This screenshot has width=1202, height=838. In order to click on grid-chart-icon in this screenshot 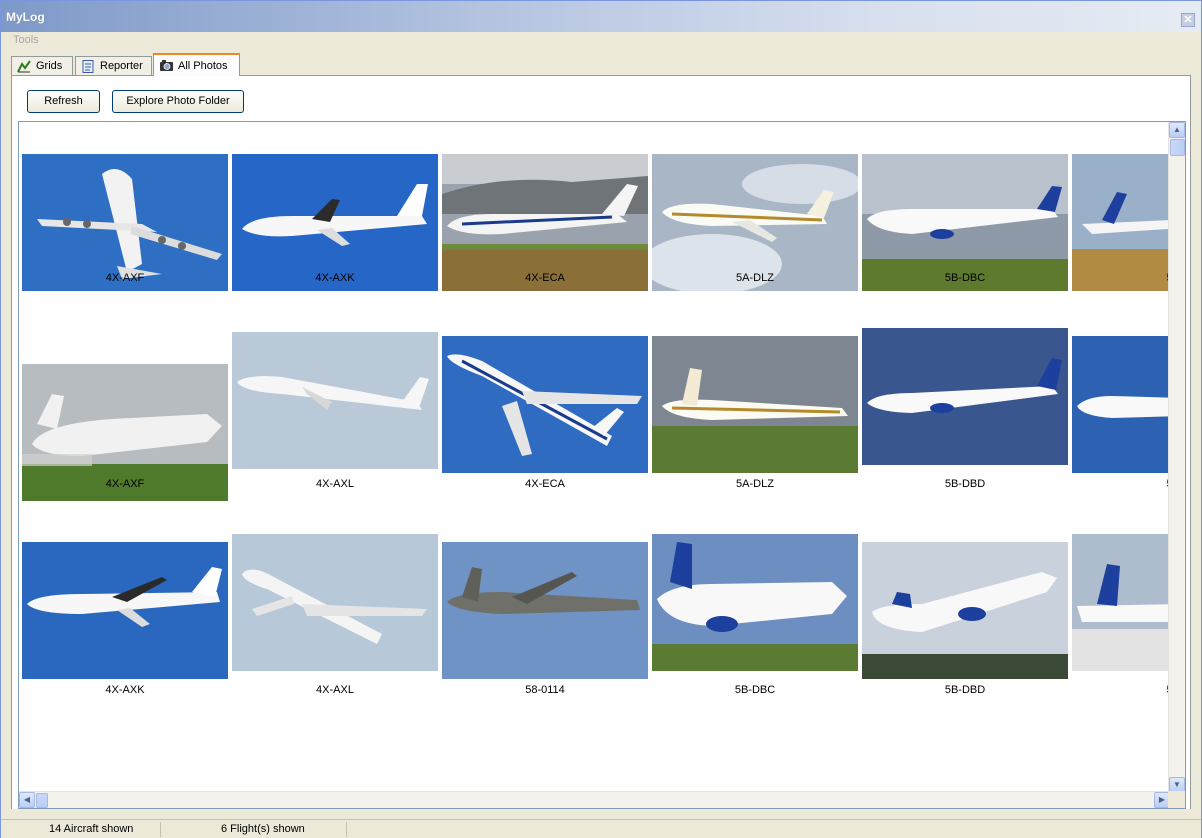, I will do `click(24, 65)`.